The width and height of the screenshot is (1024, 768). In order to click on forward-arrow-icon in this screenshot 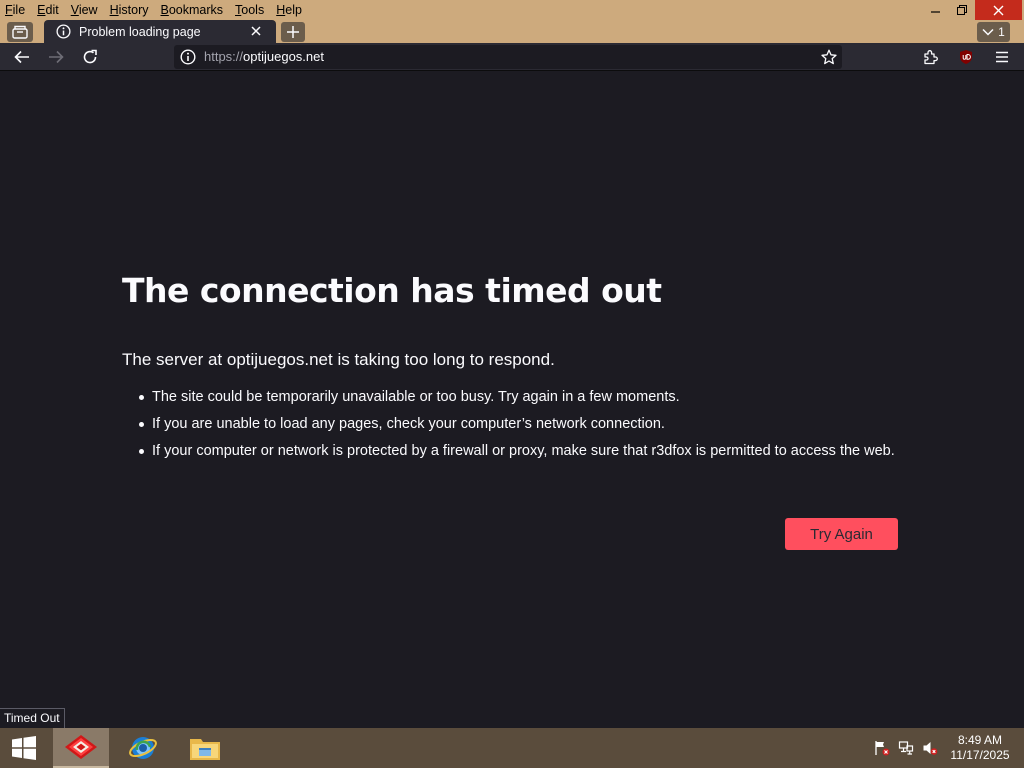, I will do `click(56, 57)`.